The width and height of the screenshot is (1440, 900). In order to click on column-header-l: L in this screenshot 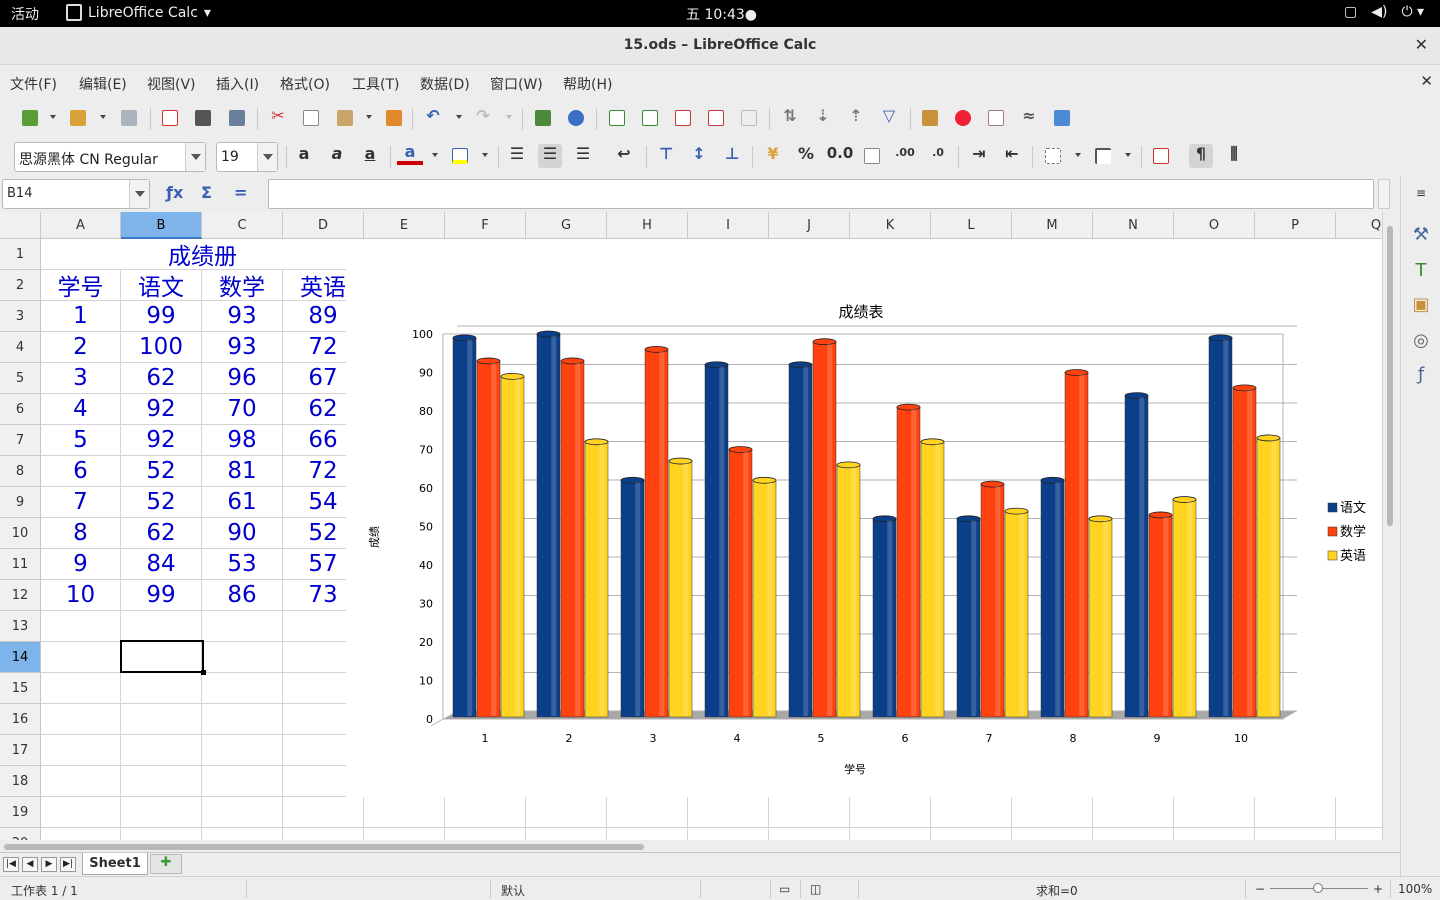, I will do `click(971, 225)`.